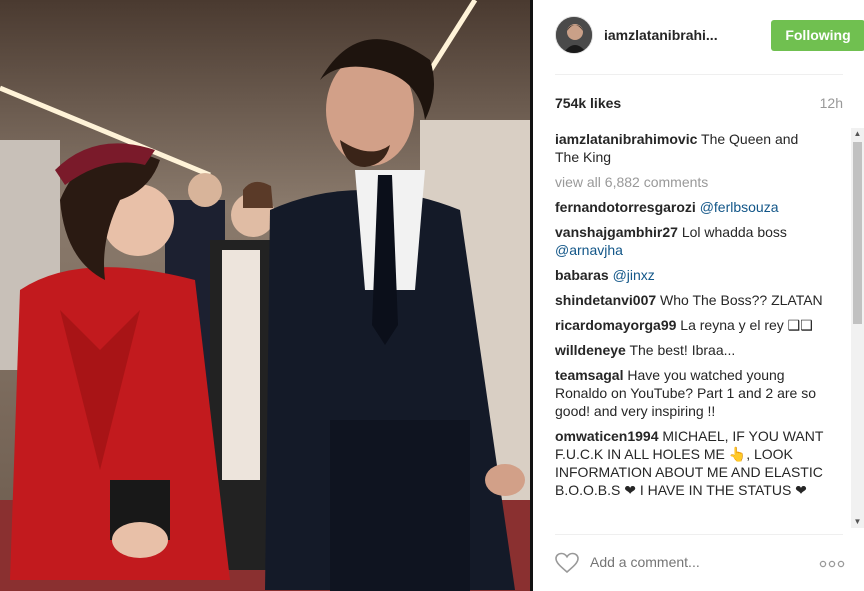 The image size is (864, 591). Describe the element at coordinates (690, 562) in the screenshot. I see `add-comment-input` at that location.